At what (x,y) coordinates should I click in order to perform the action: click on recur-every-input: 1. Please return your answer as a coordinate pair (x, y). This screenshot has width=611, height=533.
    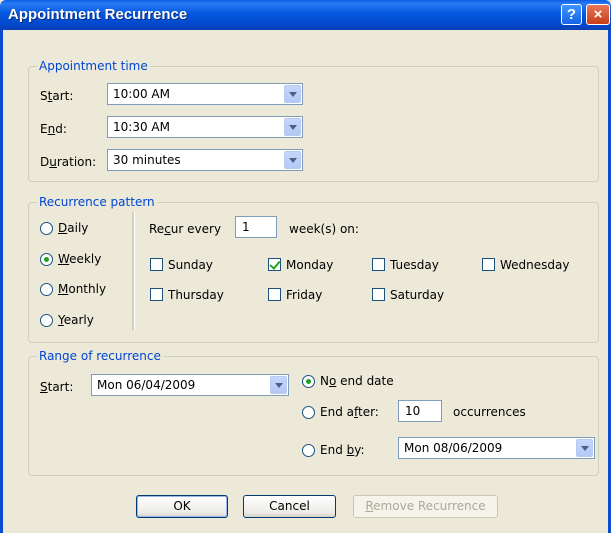
    Looking at the image, I should click on (256, 227).